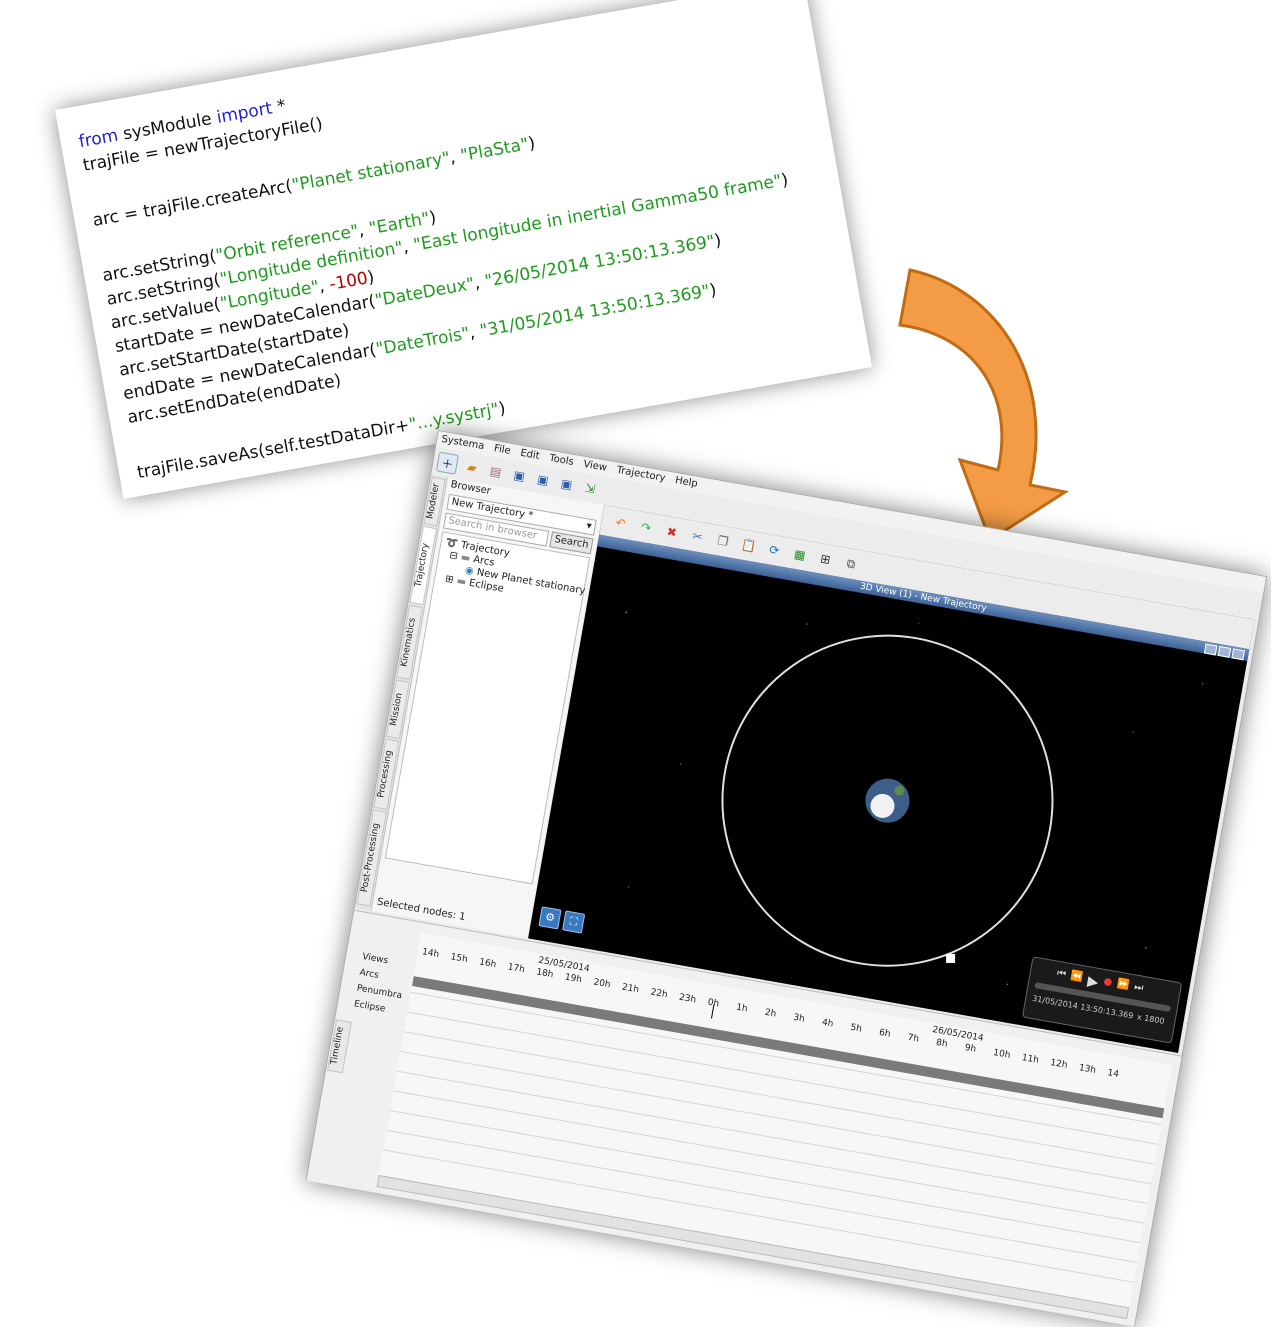  I want to click on skip-end-icon: ⏭, so click(1138, 989).